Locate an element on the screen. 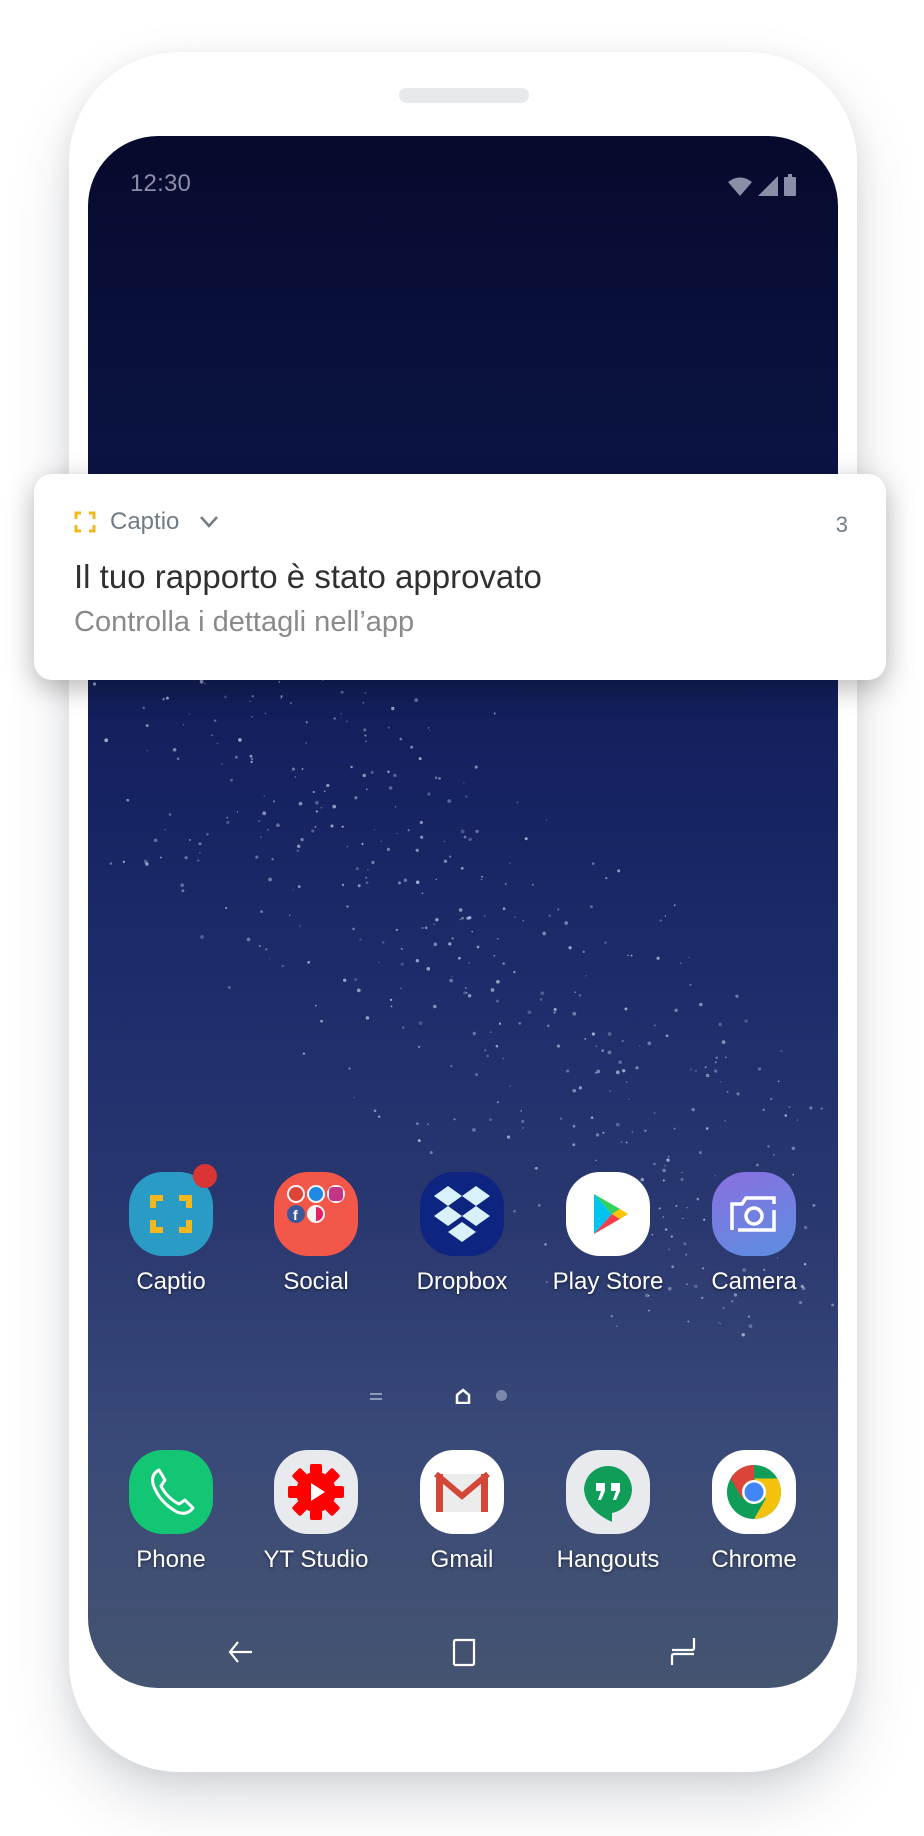 The image size is (924, 1836). app-phone: Phone is located at coordinates (171, 1512).